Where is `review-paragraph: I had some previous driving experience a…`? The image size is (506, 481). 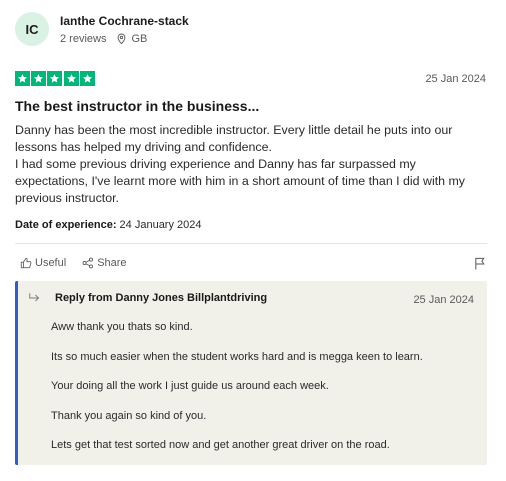
review-paragraph: I had some previous driving experience a… is located at coordinates (240, 181).